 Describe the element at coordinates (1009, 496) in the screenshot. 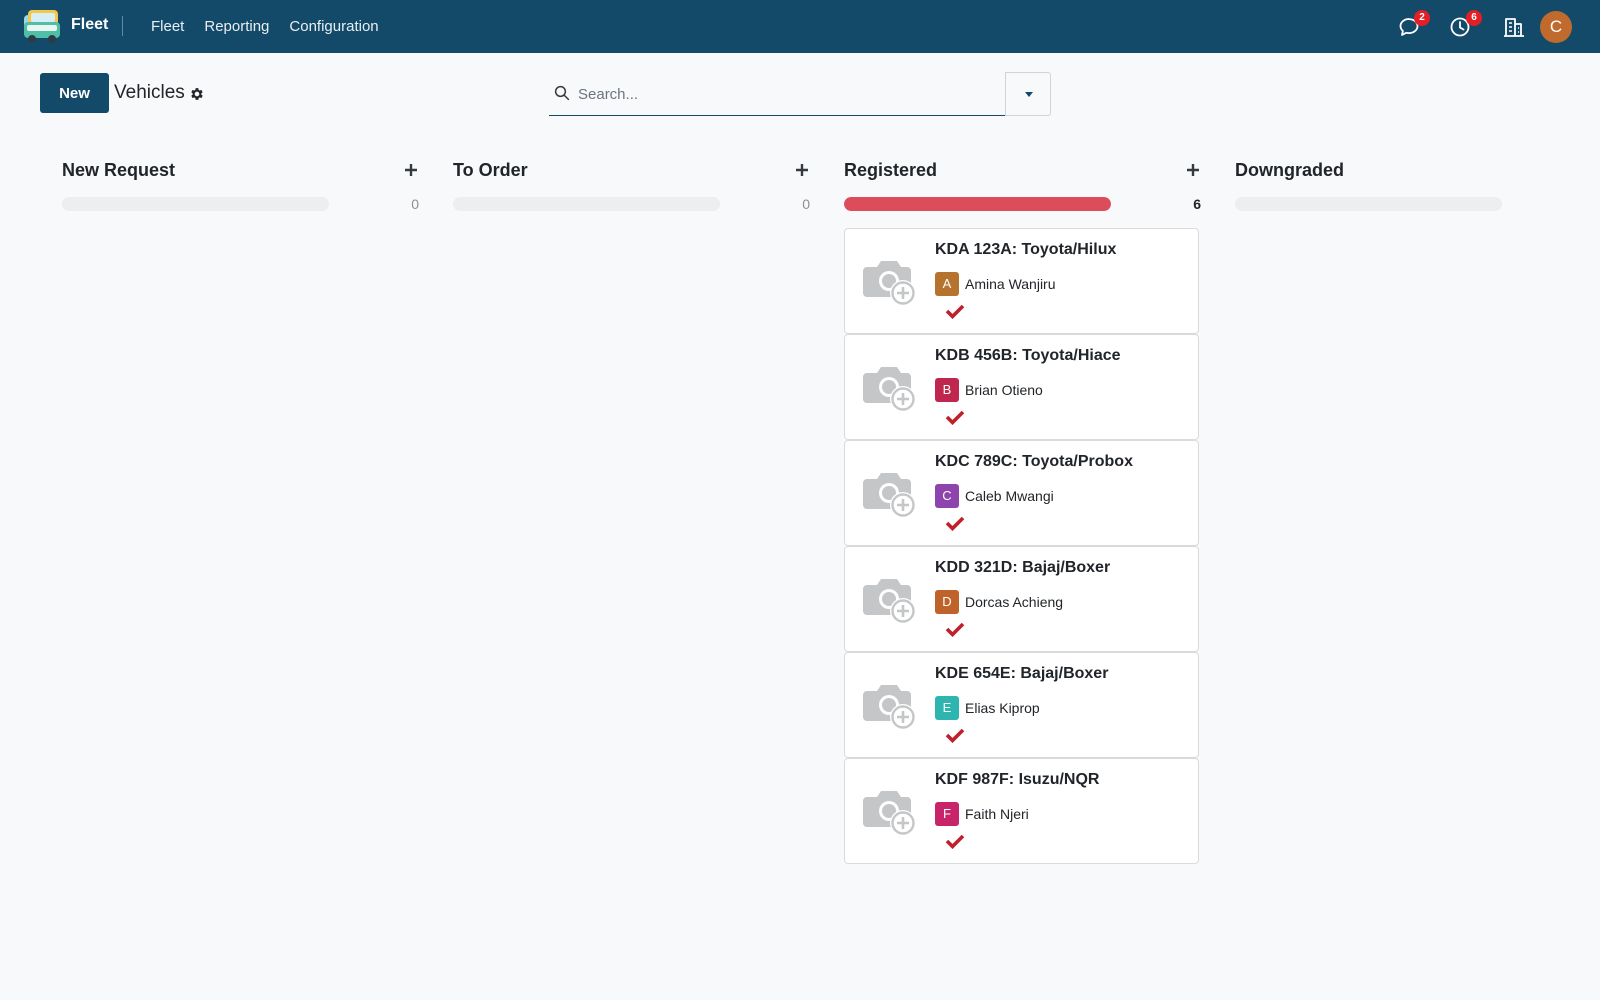

I see `driver-name: Caleb Mwangi` at that location.